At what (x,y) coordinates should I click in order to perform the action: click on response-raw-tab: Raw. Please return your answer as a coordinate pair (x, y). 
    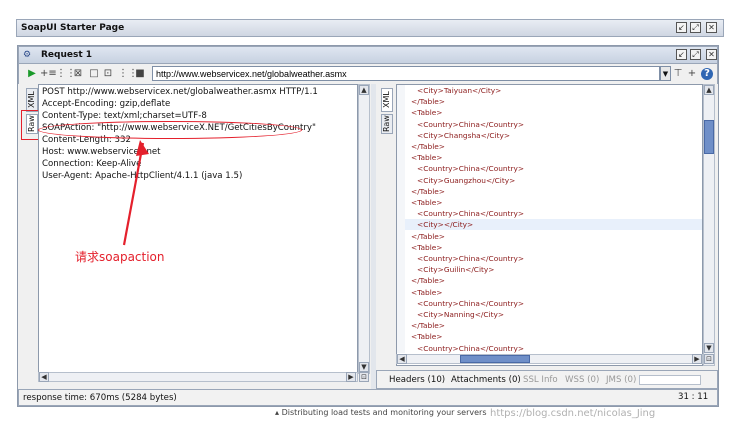
    Looking at the image, I should click on (387, 124).